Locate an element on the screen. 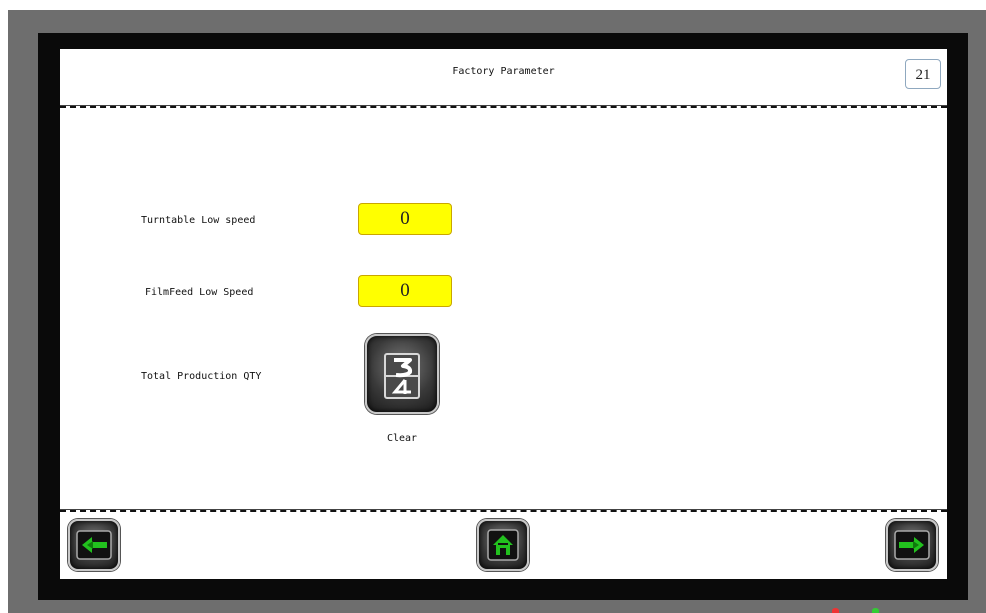 This screenshot has height=613, width=986. total-production-qty-label: Total Production QTY is located at coordinates (201, 376).